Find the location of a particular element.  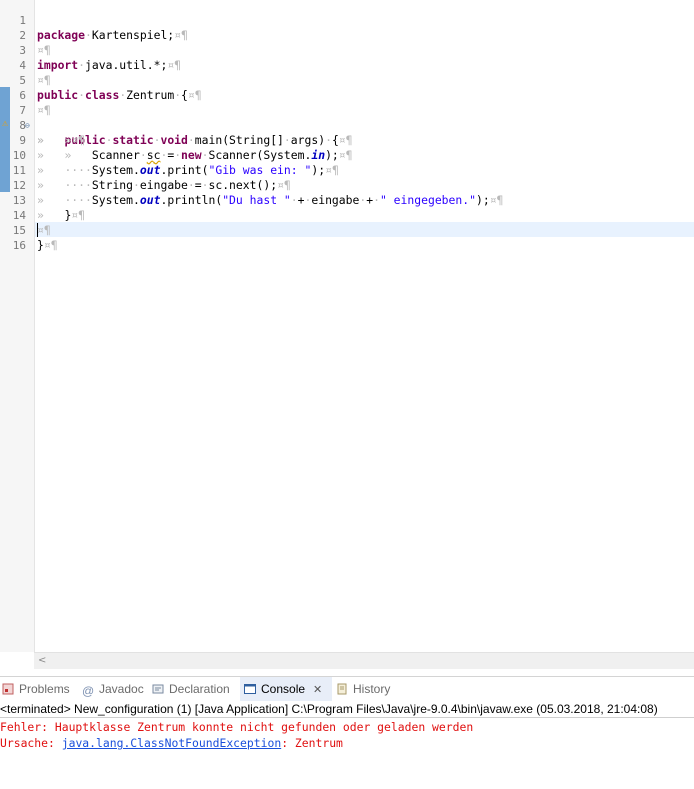

code-line-3: 3 import·java.util.*;¤¶ is located at coordinates (347, 50).